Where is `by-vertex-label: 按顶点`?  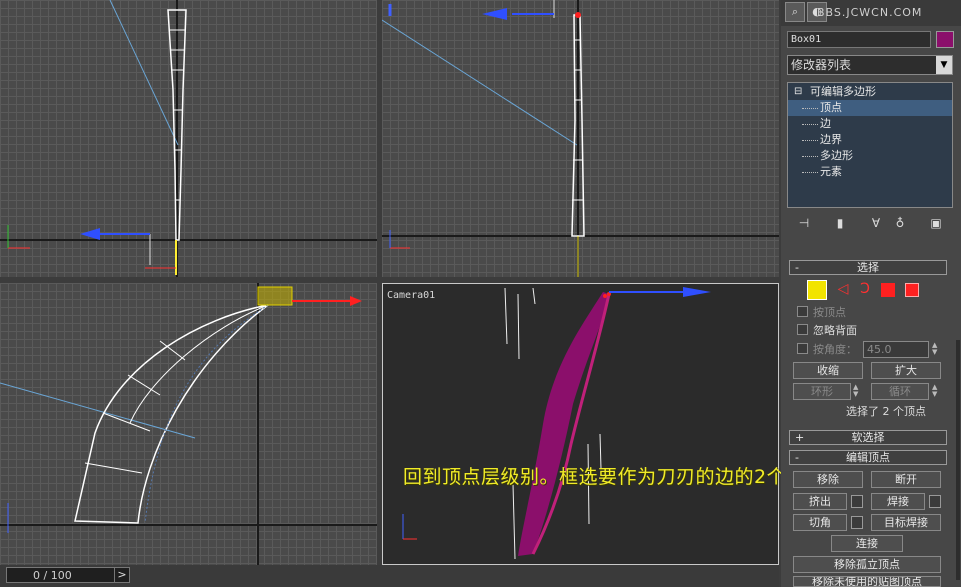
by-vertex-label: 按顶点 is located at coordinates (829, 312).